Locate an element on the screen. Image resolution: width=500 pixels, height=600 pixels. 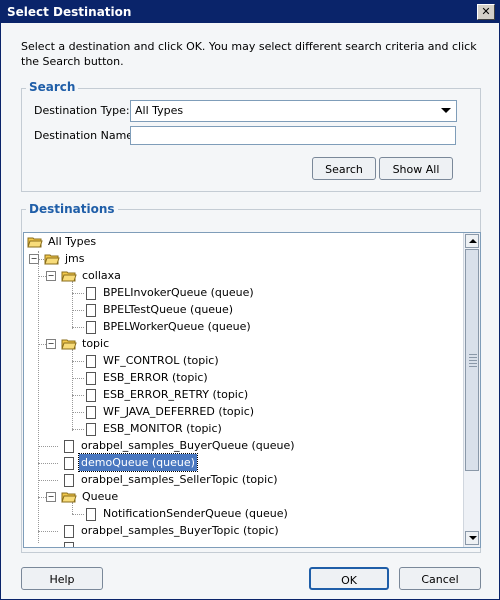
tree-node-demo-queue: demoQueue (queue) is located at coordinates (129, 462).